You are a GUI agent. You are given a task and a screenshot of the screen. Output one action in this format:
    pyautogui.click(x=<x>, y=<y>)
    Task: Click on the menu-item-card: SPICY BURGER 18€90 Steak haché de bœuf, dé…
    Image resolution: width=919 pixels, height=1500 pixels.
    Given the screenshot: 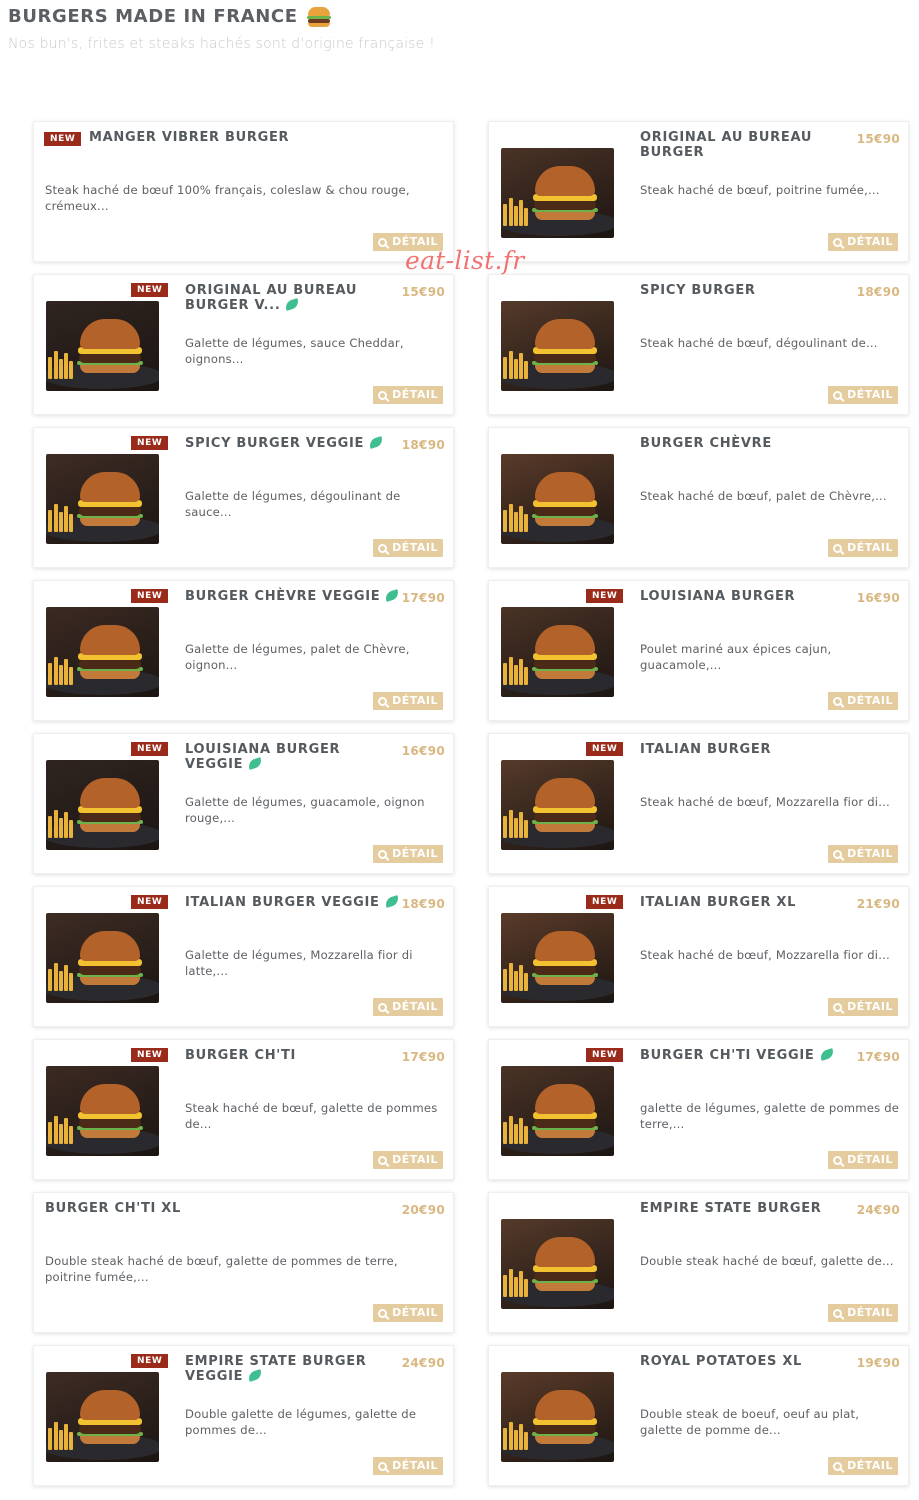 What is the action you would take?
    pyautogui.click(x=698, y=344)
    